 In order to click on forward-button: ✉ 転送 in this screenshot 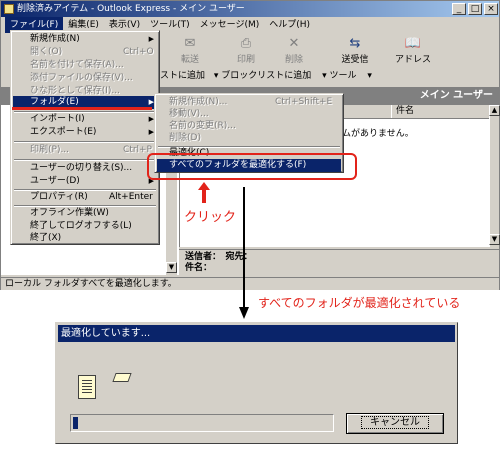, I will do `click(190, 51)`.